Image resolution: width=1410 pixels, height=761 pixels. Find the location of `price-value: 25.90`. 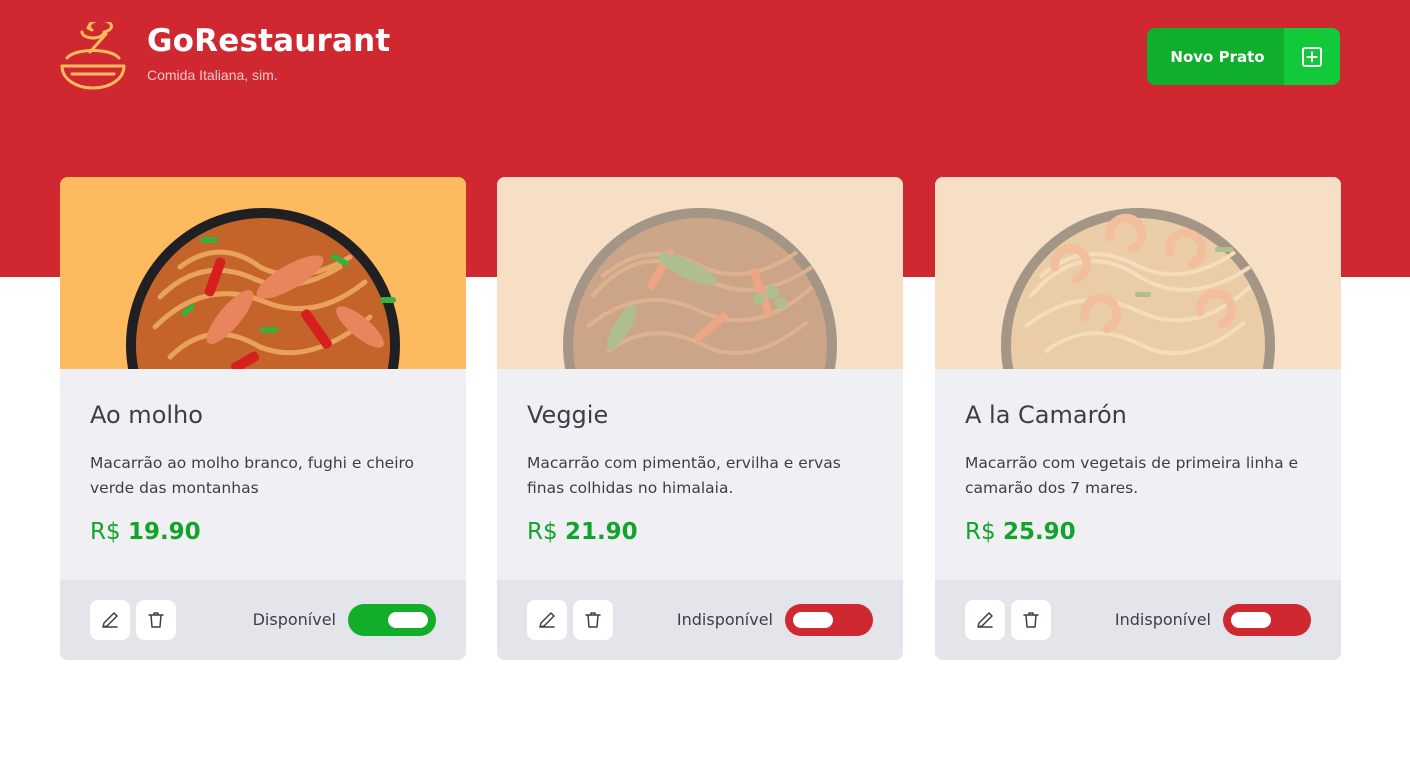

price-value: 25.90 is located at coordinates (1039, 532).